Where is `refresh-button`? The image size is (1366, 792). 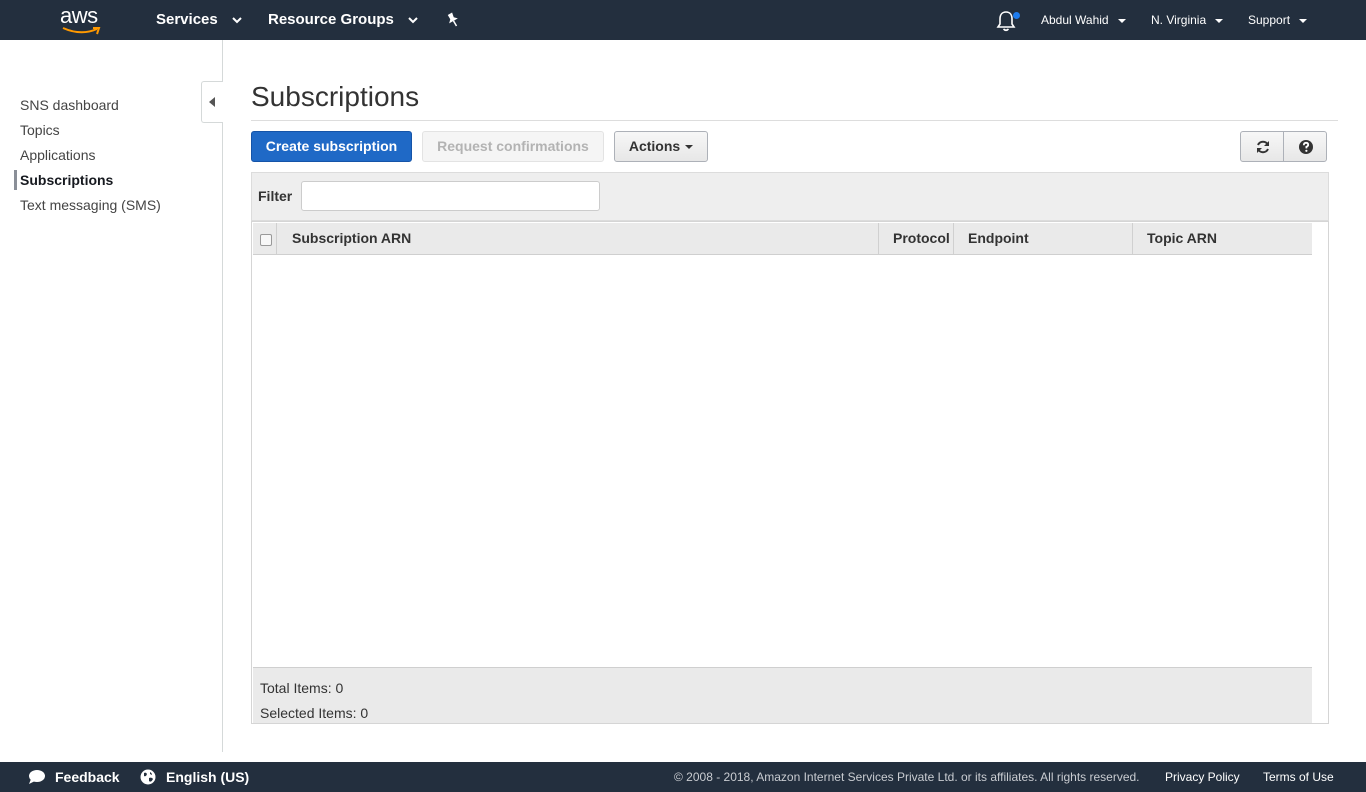 refresh-button is located at coordinates (1262, 146).